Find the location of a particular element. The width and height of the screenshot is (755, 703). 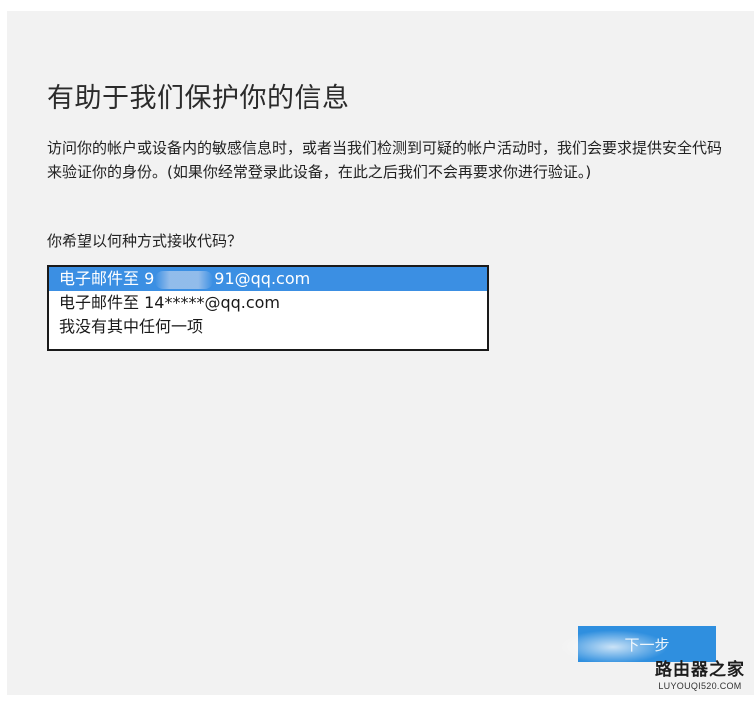

option-email-1-prefix: 电子邮件至 9 is located at coordinates (107, 278).